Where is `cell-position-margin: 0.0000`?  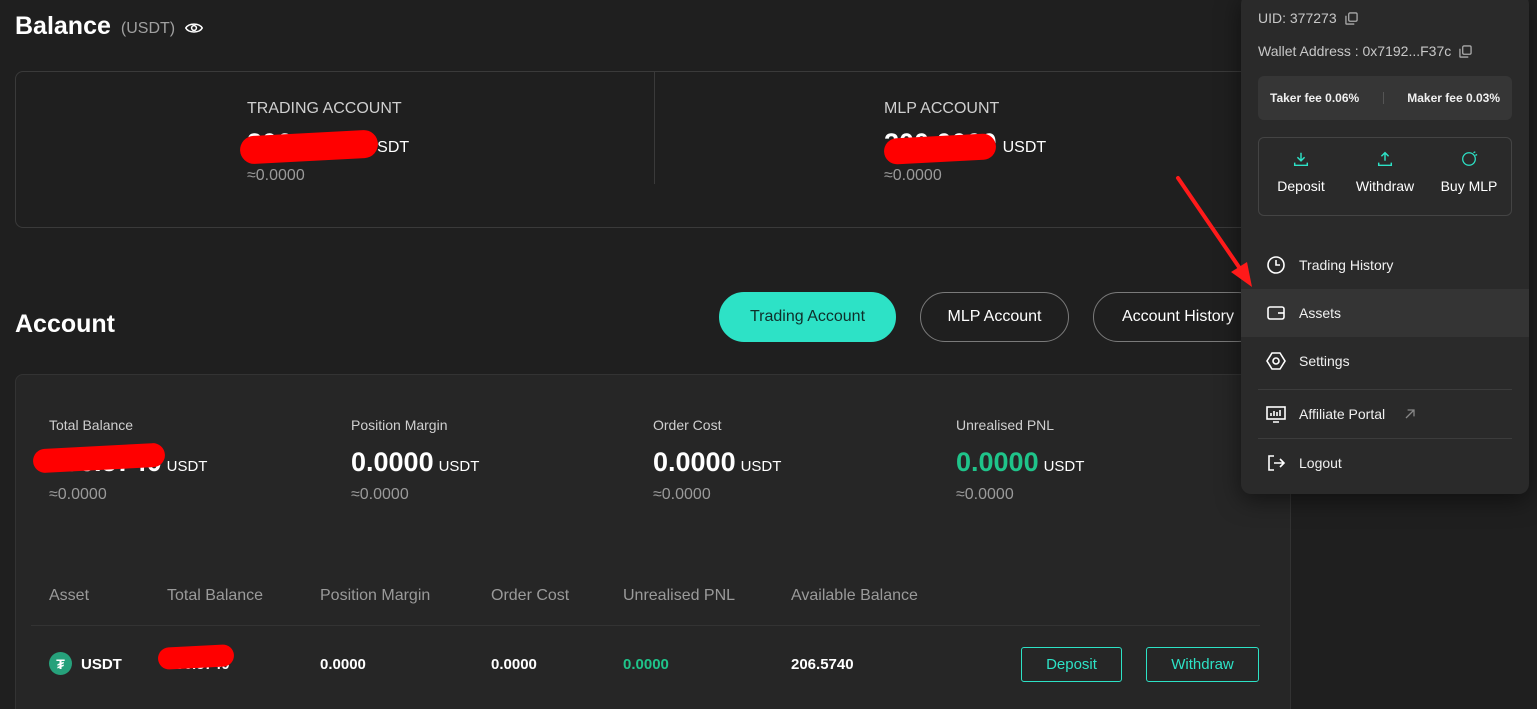
cell-position-margin: 0.0000 is located at coordinates (343, 664).